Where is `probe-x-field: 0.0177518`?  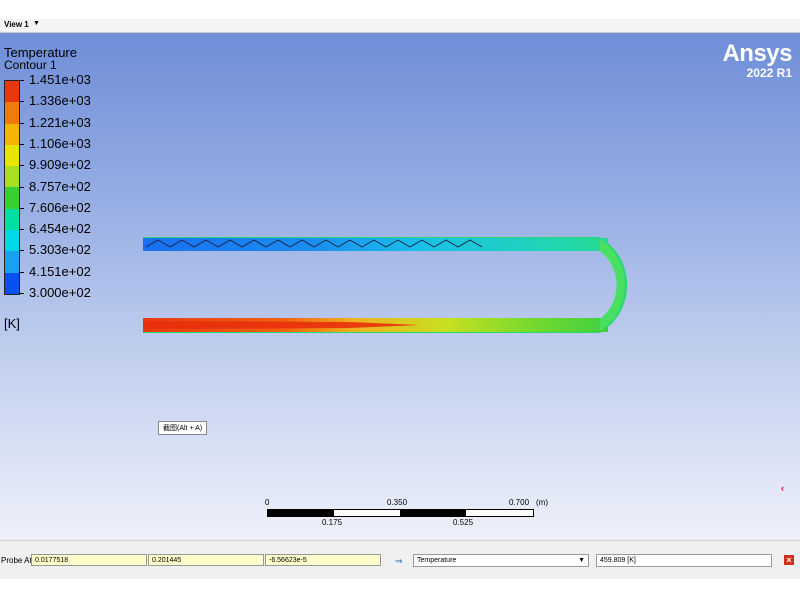
probe-x-field: 0.0177518 is located at coordinates (89, 560).